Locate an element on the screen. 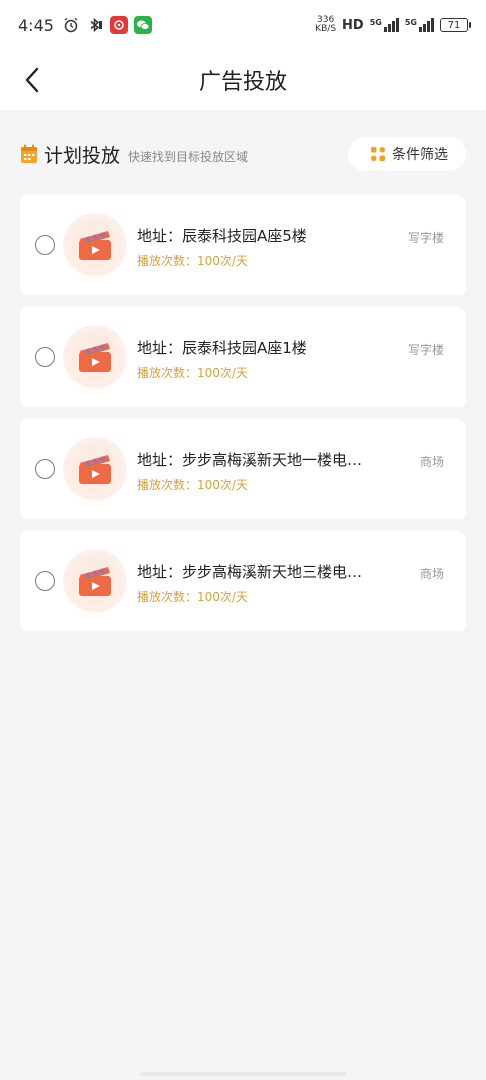 This screenshot has height=1080, width=486. section-header: 计划投放 快速找到目标投放区域 条件筛选 is located at coordinates (243, 154).